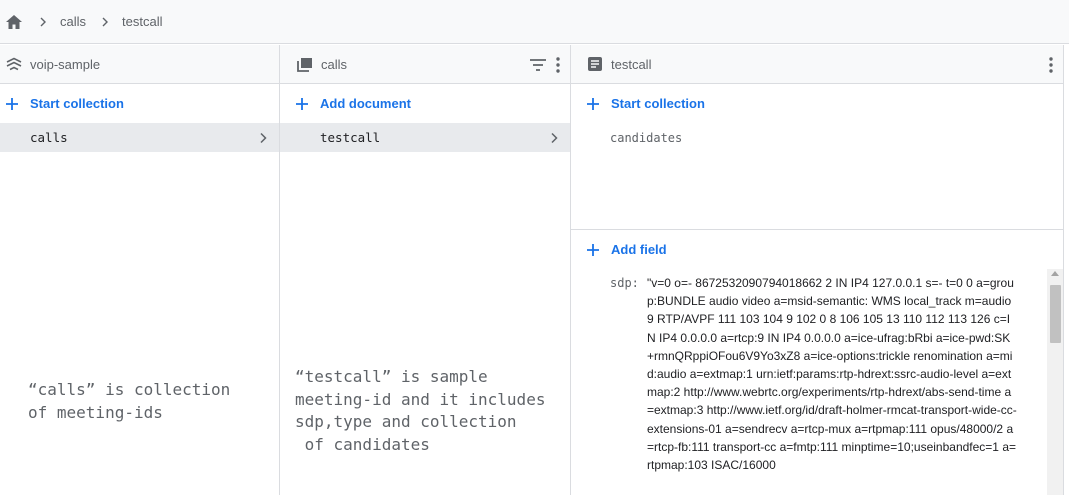 Image resolution: width=1069 pixels, height=495 pixels. What do you see at coordinates (1055, 314) in the screenshot?
I see `scrollbar-thumb` at bounding box center [1055, 314].